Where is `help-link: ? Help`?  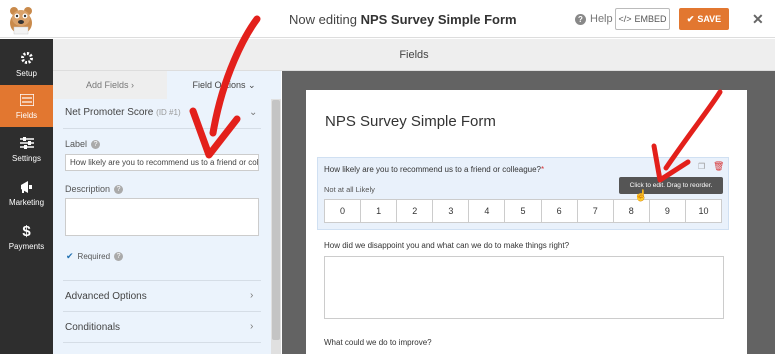
help-link: ? Help is located at coordinates (594, 19).